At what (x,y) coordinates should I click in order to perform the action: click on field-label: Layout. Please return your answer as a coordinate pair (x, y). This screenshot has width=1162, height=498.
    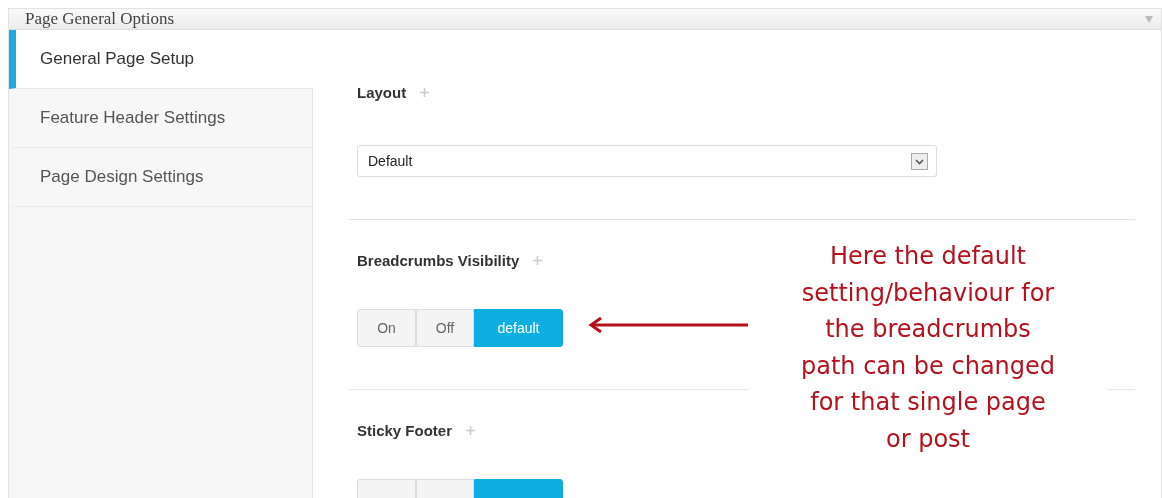
    Looking at the image, I should click on (382, 92).